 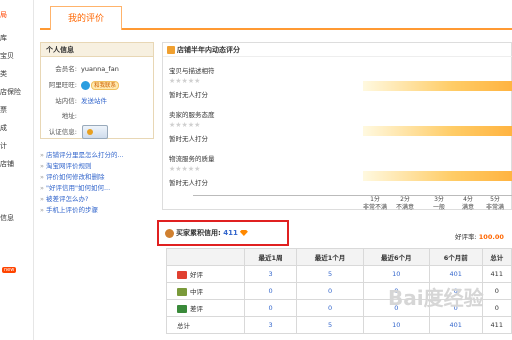 I want to click on table-header: 最近1个月, so click(x=330, y=257).